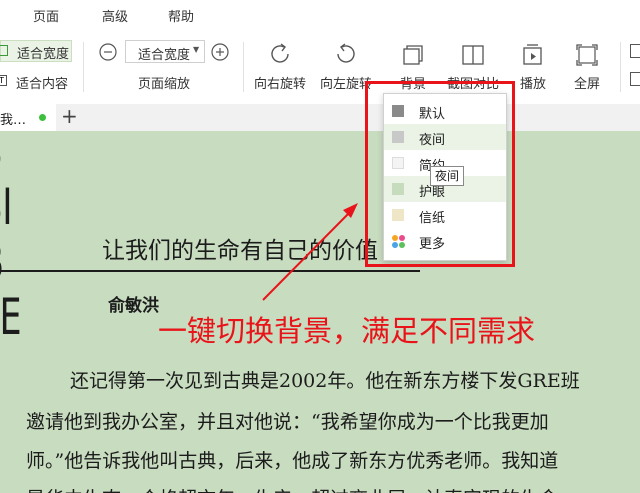  What do you see at coordinates (320, 118) in the screenshot?
I see `tab-bar: 我… +` at bounding box center [320, 118].